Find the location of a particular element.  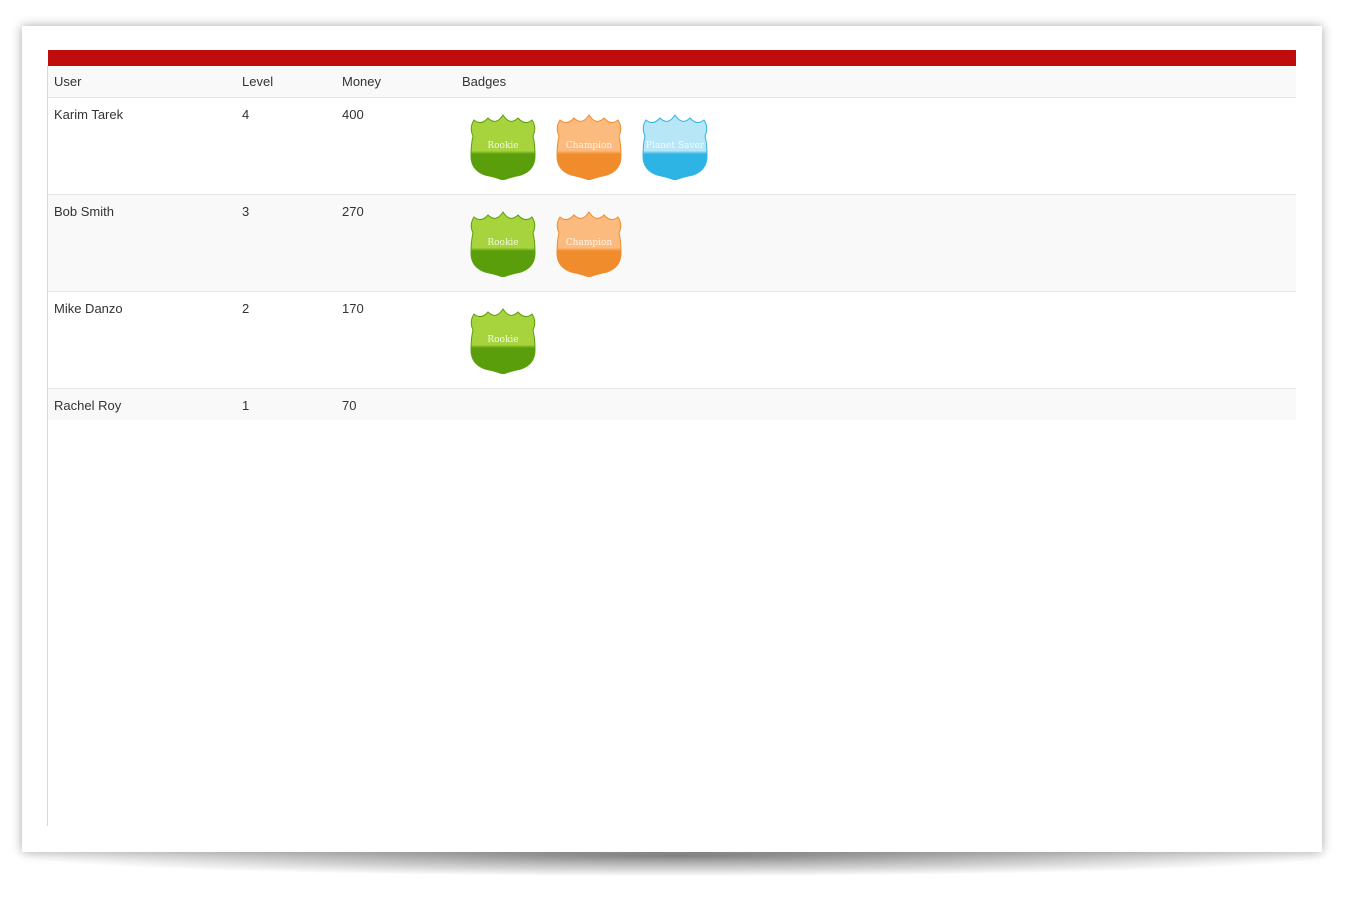

badge-list: Rookie Champion is located at coordinates (879, 240).